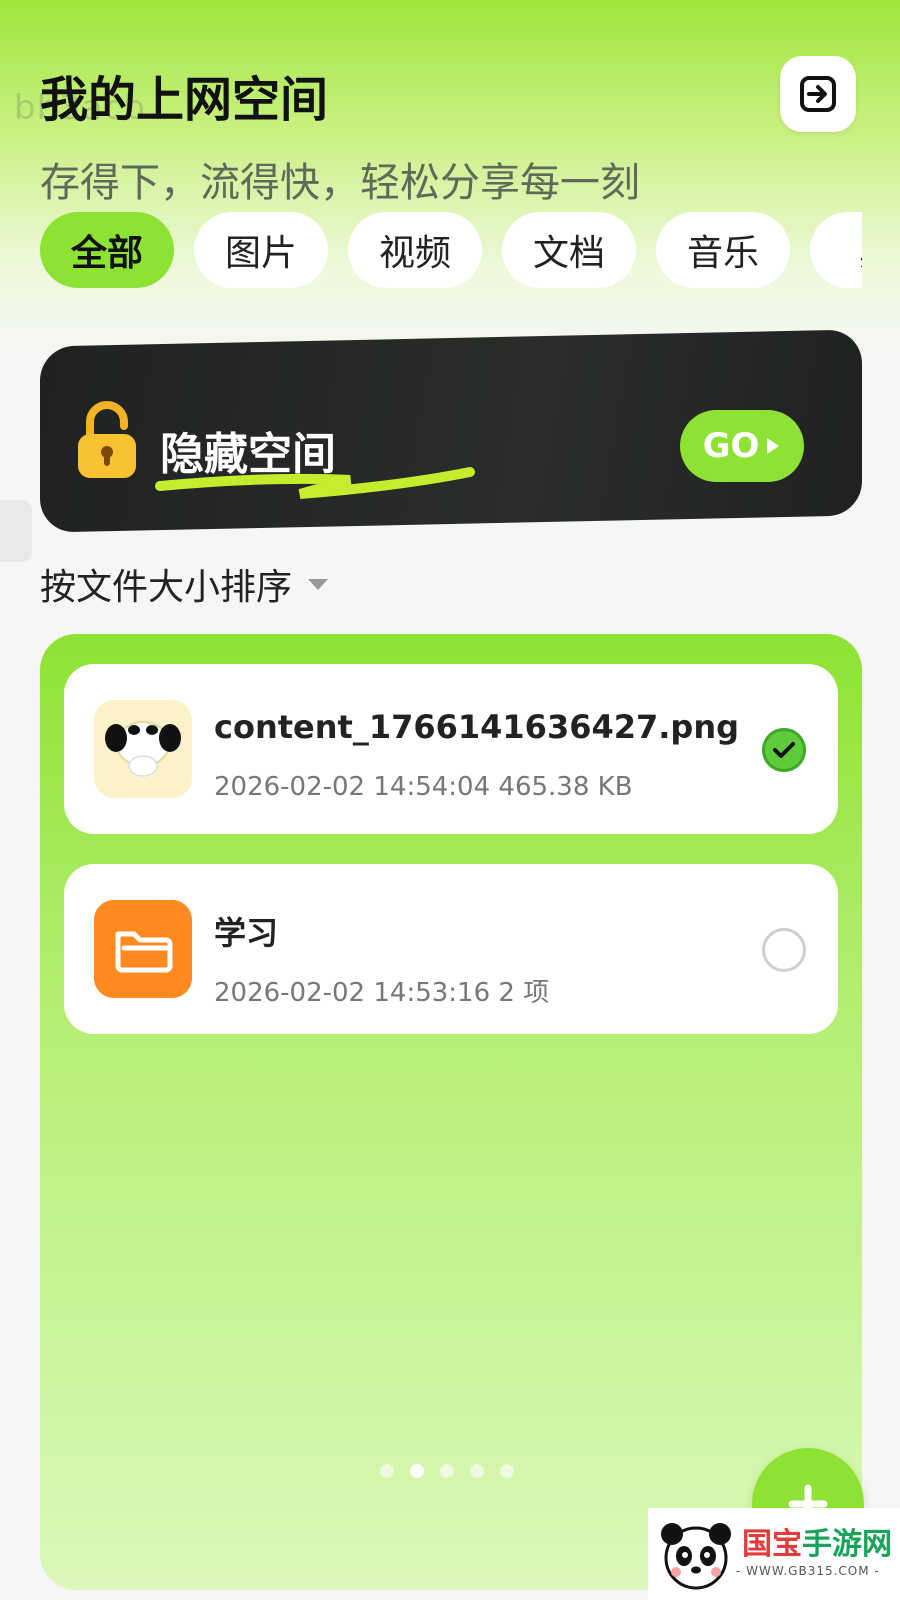 This screenshot has height=1600, width=900. Describe the element at coordinates (773, 446) in the screenshot. I see `play-arrow-icon` at that location.